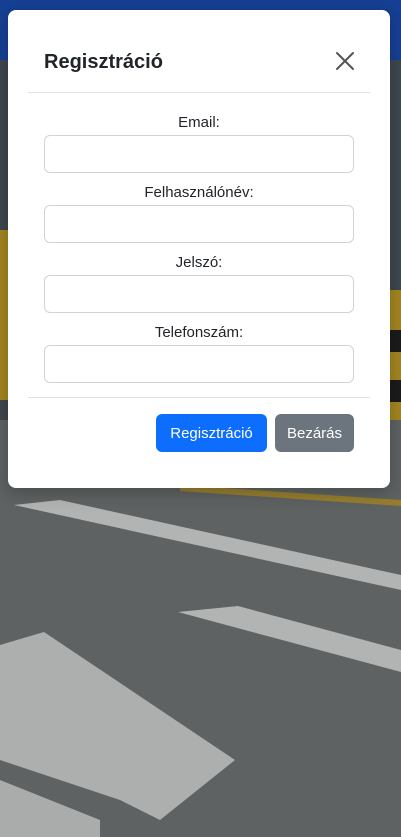 The image size is (401, 837). What do you see at coordinates (314, 433) in the screenshot?
I see `close-modal-button: Bezárás` at bounding box center [314, 433].